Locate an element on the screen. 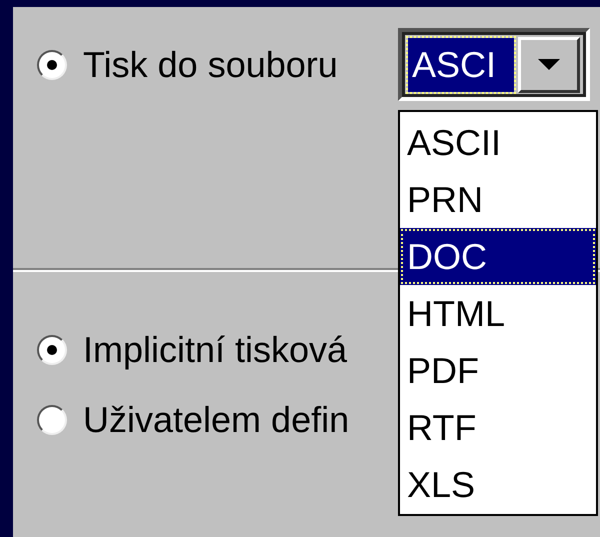 The width and height of the screenshot is (600, 537). radio-label: Tisk do souboru is located at coordinates (210, 65).